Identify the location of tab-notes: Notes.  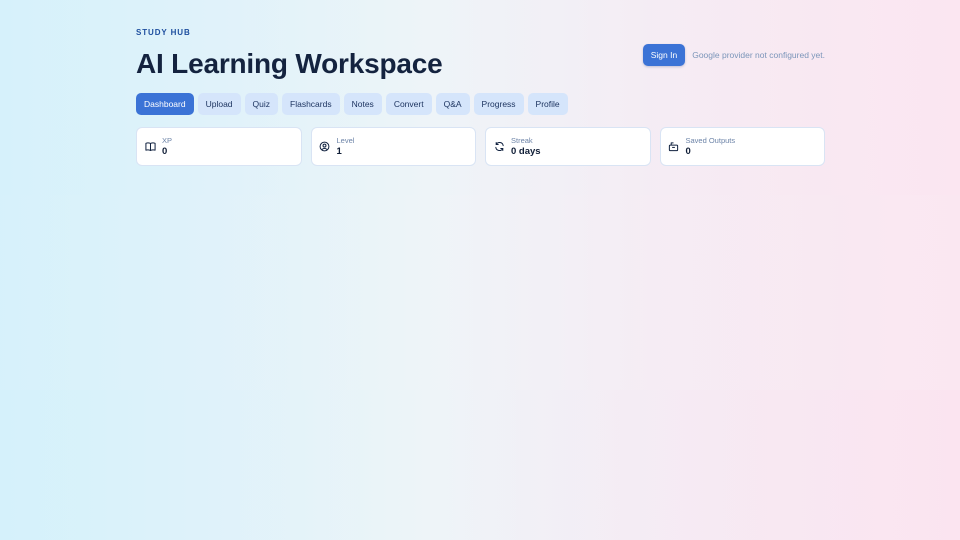
(362, 104).